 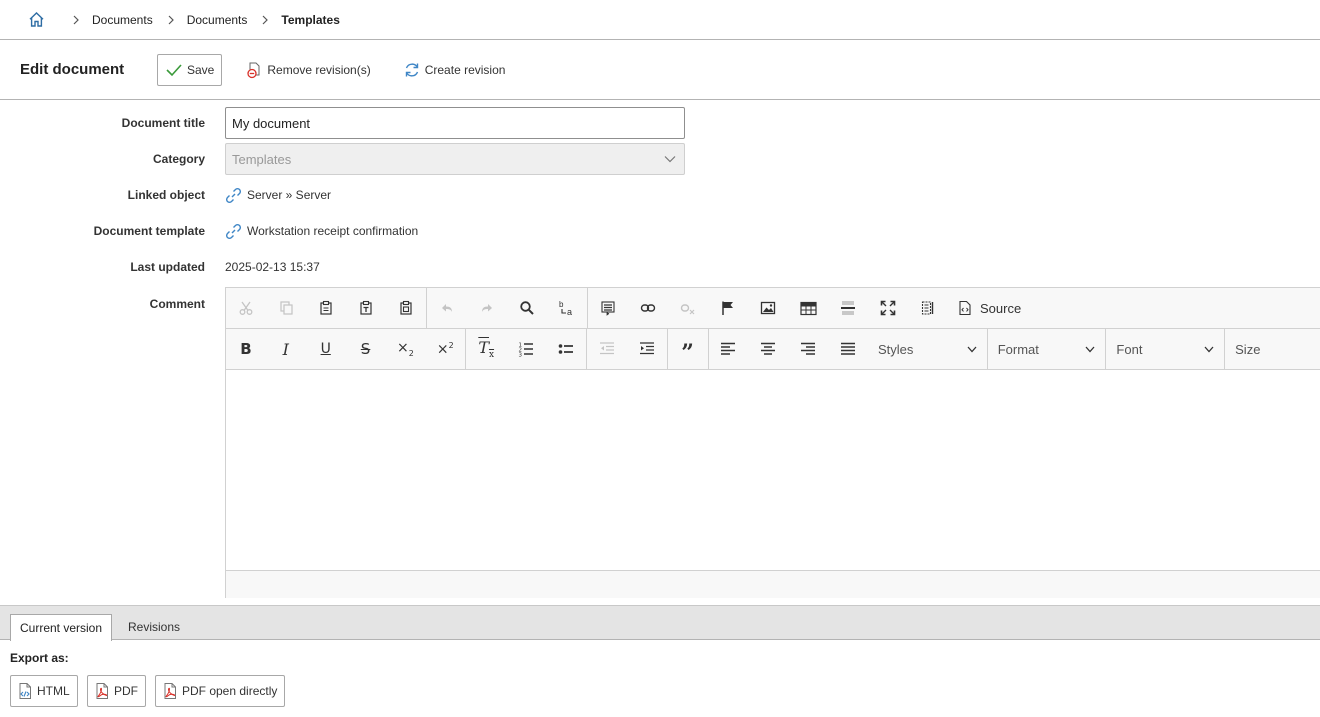 I want to click on export-pdf-button: PDF, so click(x=116, y=691).